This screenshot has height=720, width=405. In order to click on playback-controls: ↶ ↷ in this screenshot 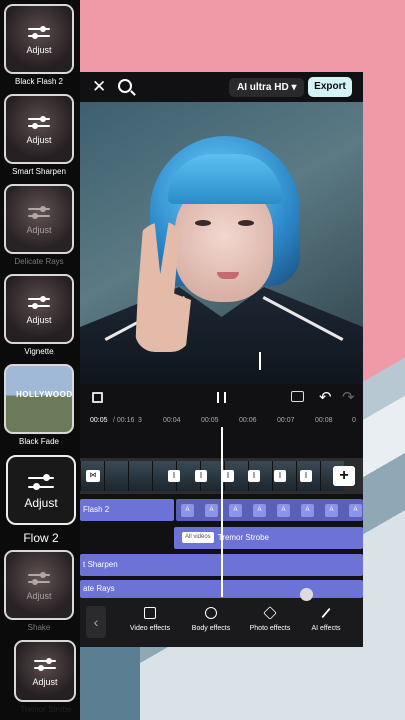, I will do `click(221, 398)`.